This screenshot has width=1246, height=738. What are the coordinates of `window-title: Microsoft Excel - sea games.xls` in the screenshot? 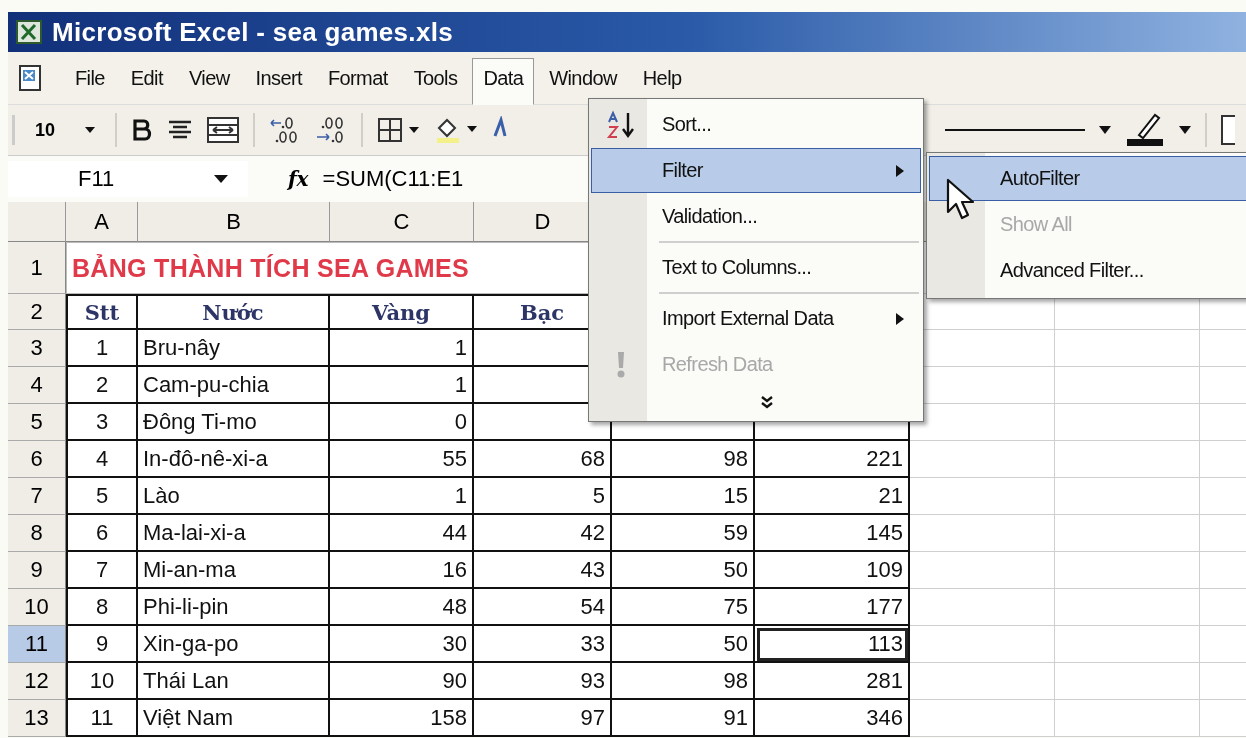 It's located at (252, 32).